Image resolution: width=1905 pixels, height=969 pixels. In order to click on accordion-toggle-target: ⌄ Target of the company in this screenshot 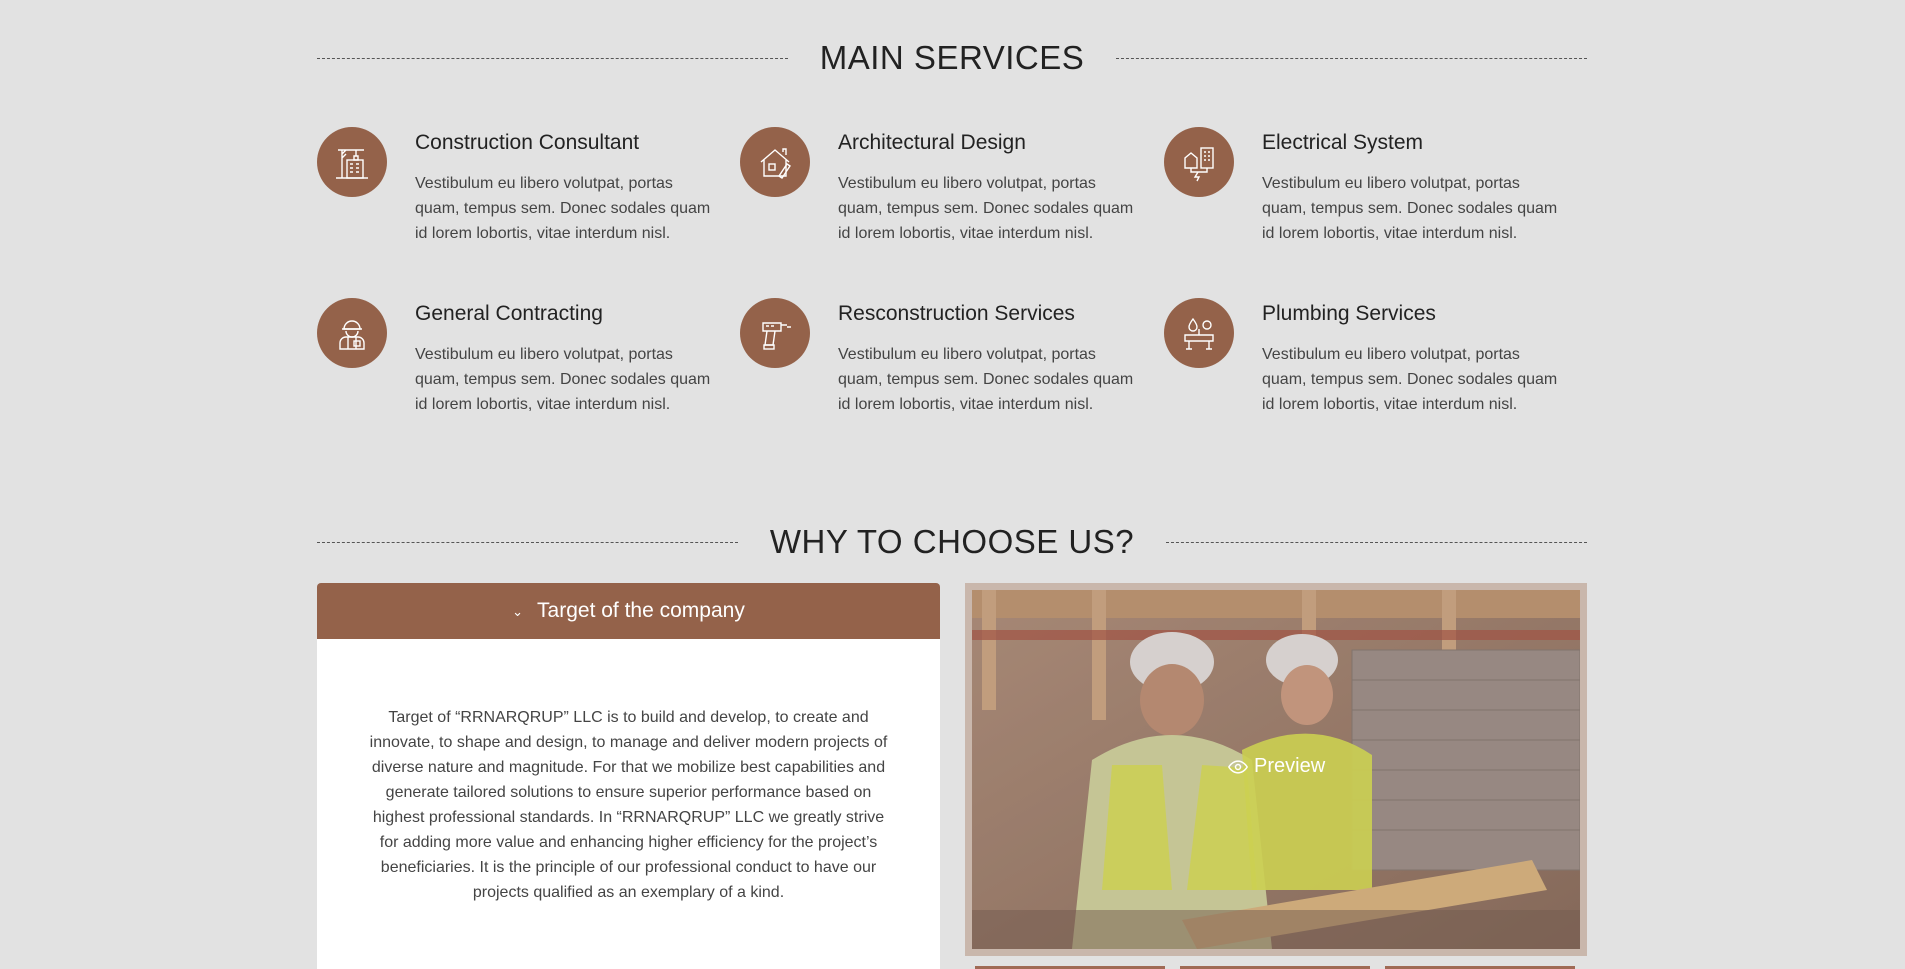, I will do `click(628, 611)`.